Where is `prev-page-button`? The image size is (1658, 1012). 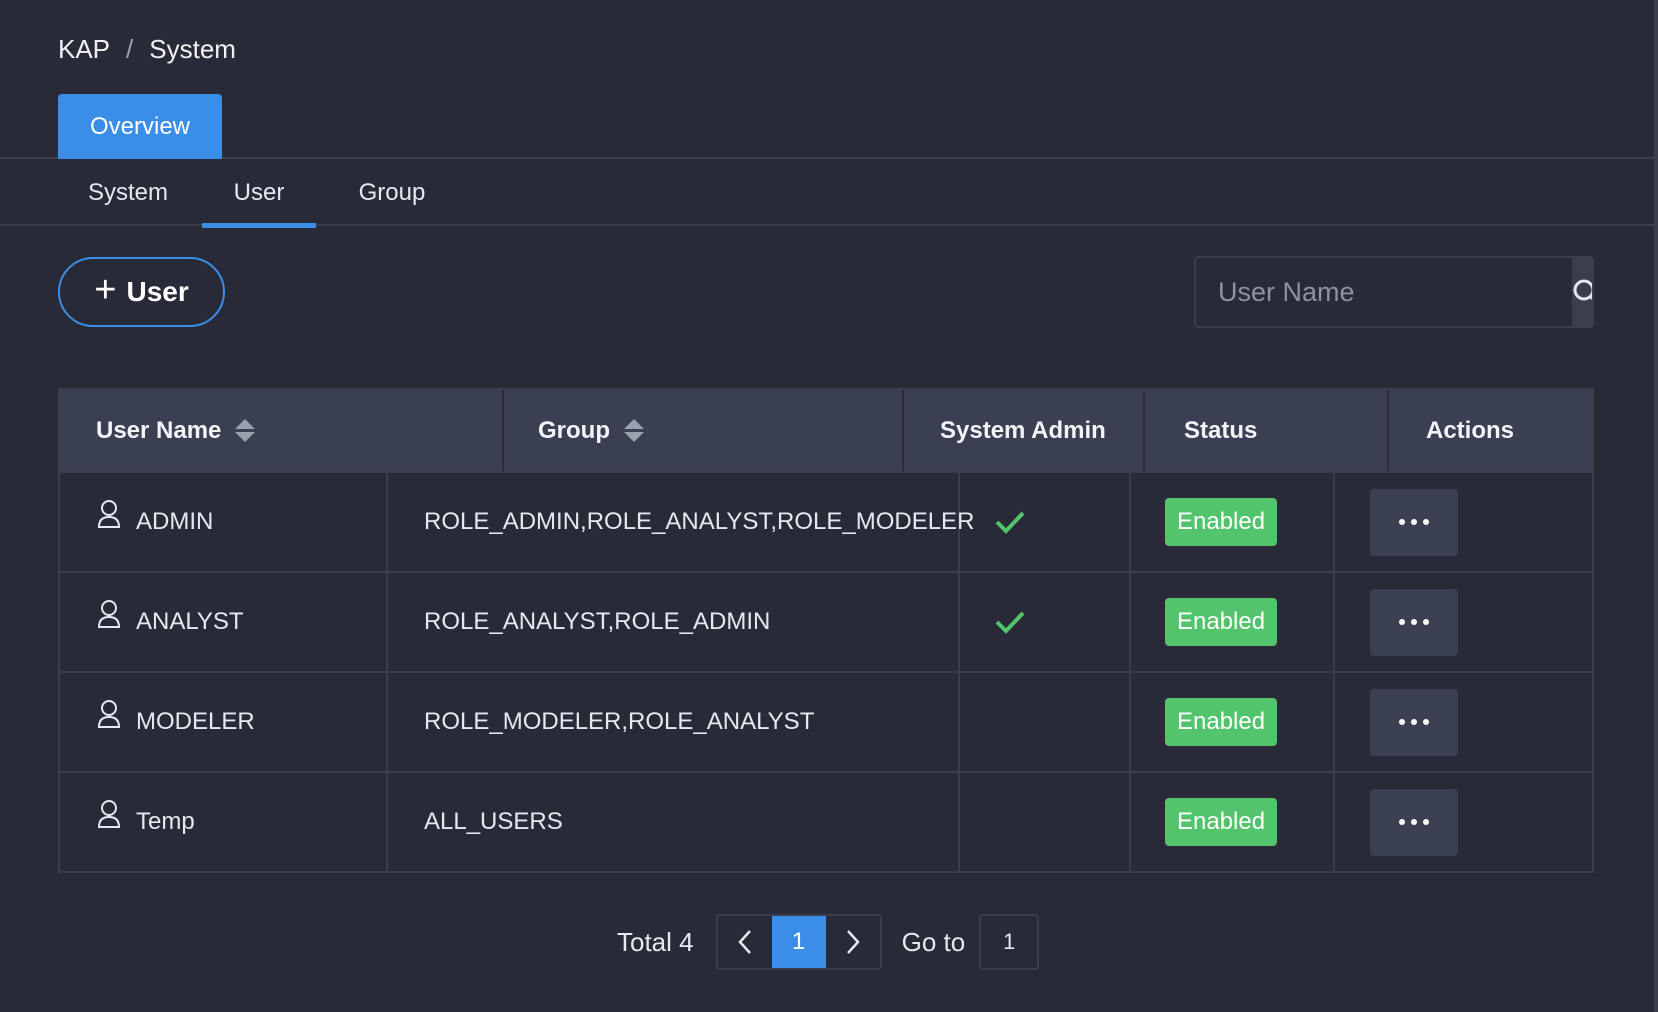
prev-page-button is located at coordinates (745, 942).